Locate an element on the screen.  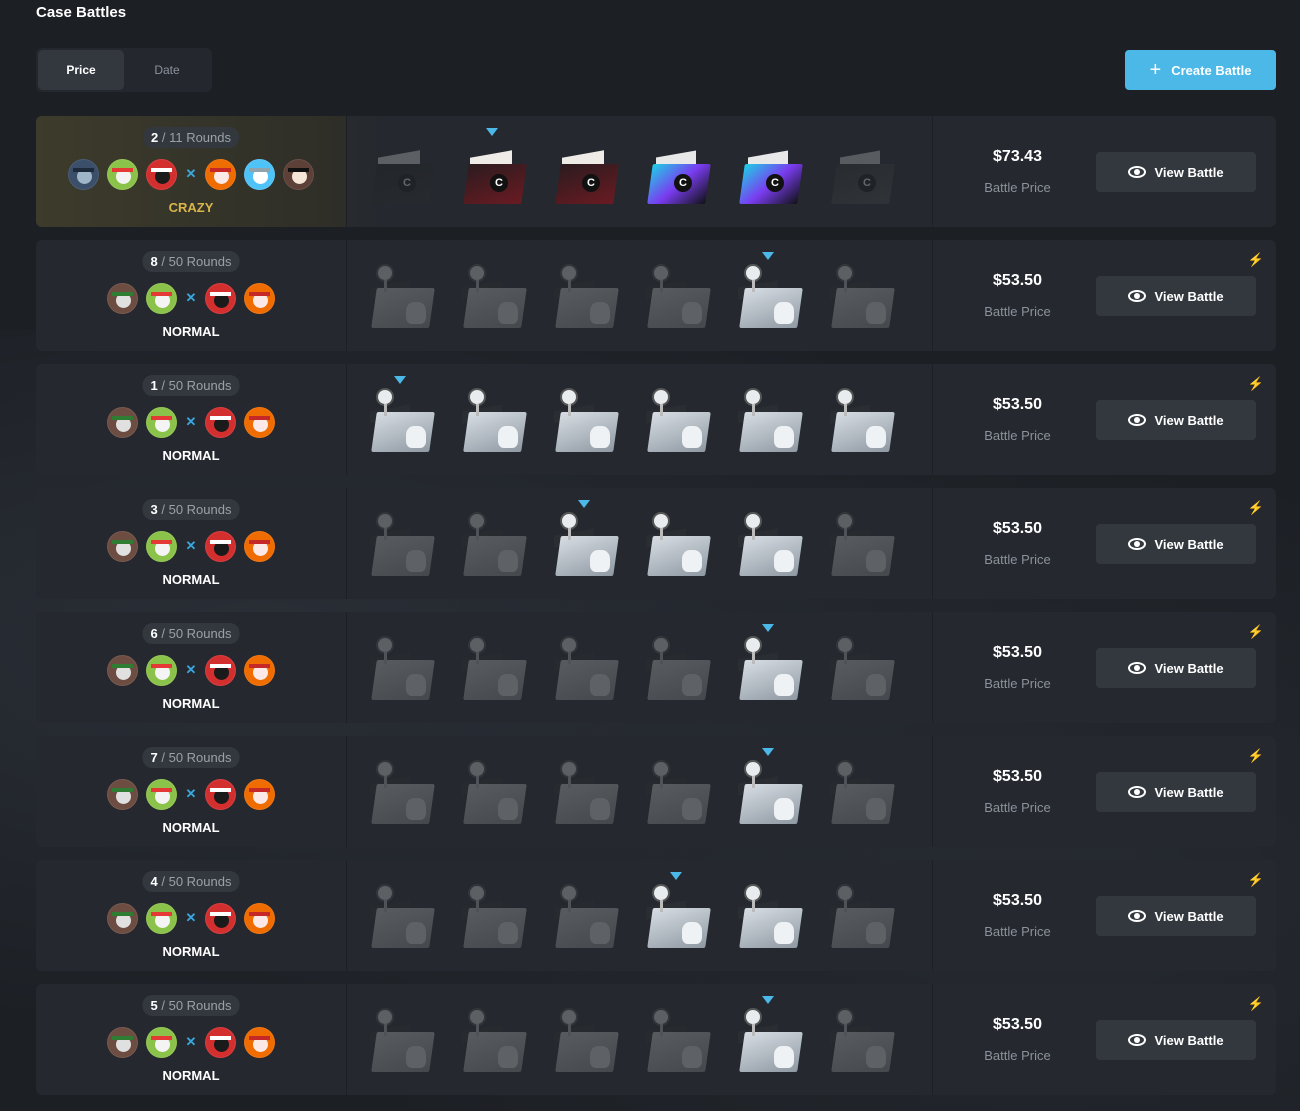
sort-price-button: Price is located at coordinates (81, 70).